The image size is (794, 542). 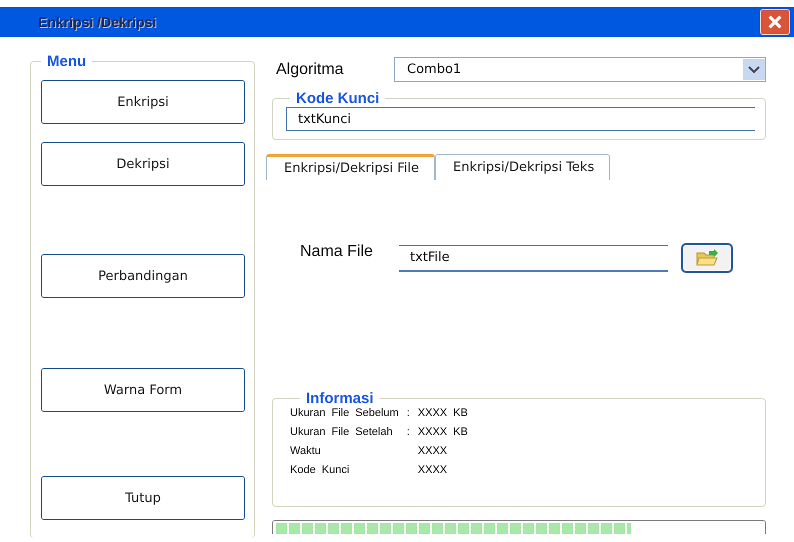 I want to click on menu-button: Enkripsi, so click(x=143, y=102).